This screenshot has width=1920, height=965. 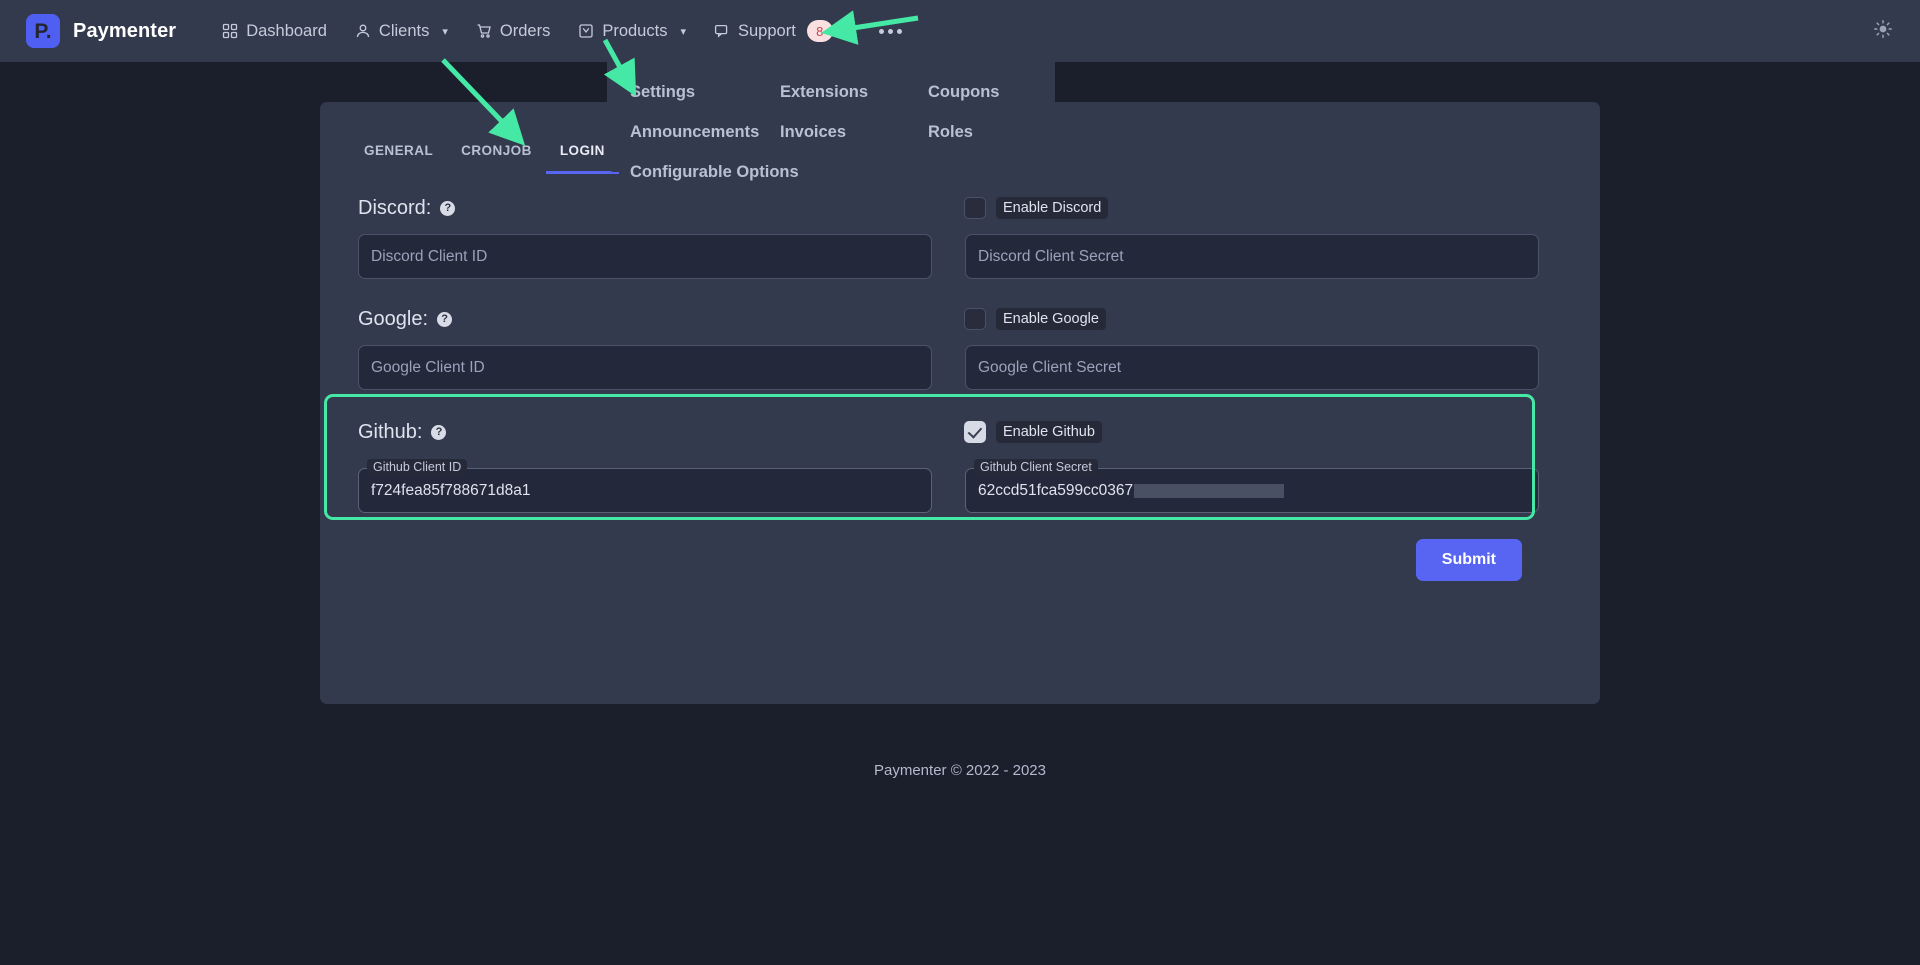 I want to click on nav-item-orders: Orders, so click(x=513, y=31).